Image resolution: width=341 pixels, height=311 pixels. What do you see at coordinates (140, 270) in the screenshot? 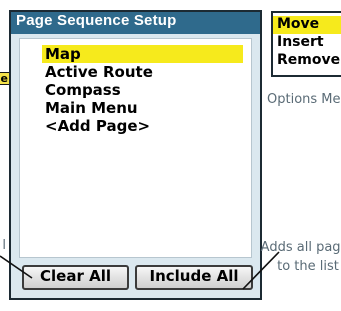
I see `leader-lines` at bounding box center [140, 270].